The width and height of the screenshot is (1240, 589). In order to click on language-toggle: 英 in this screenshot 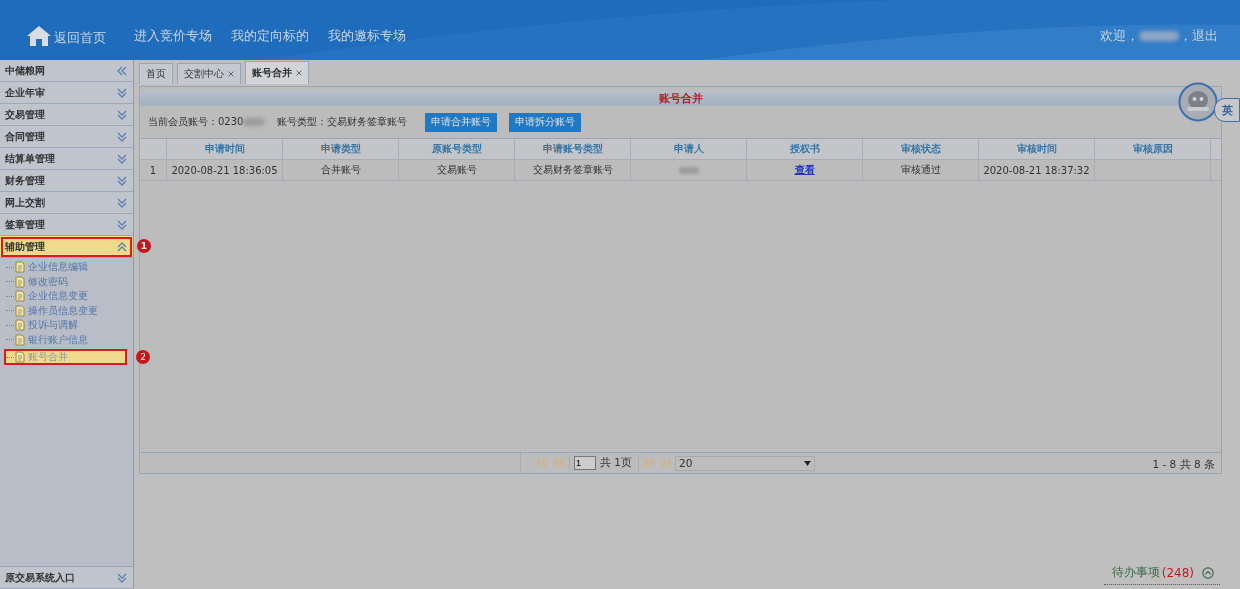, I will do `click(1227, 110)`.